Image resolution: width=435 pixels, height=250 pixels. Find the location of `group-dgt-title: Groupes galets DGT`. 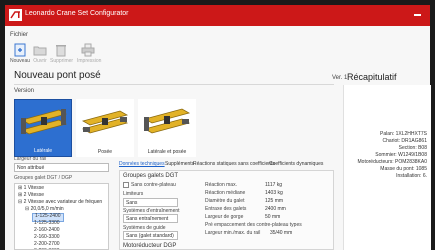

group-dgt-title: Groupes galets DGT is located at coordinates (151, 176).